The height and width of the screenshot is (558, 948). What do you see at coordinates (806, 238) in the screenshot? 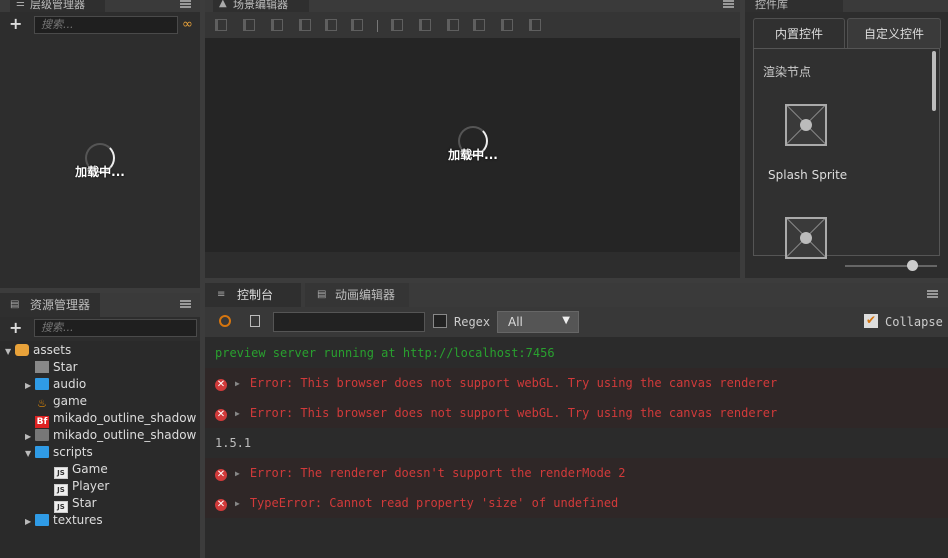
I see `sprite-thumbnail` at bounding box center [806, 238].